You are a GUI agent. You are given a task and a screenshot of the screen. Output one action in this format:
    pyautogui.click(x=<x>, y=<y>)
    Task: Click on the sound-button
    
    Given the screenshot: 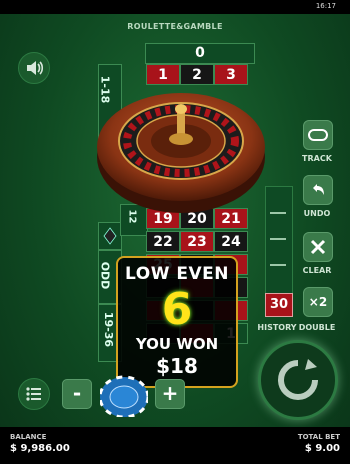 What is the action you would take?
    pyautogui.click(x=34, y=68)
    